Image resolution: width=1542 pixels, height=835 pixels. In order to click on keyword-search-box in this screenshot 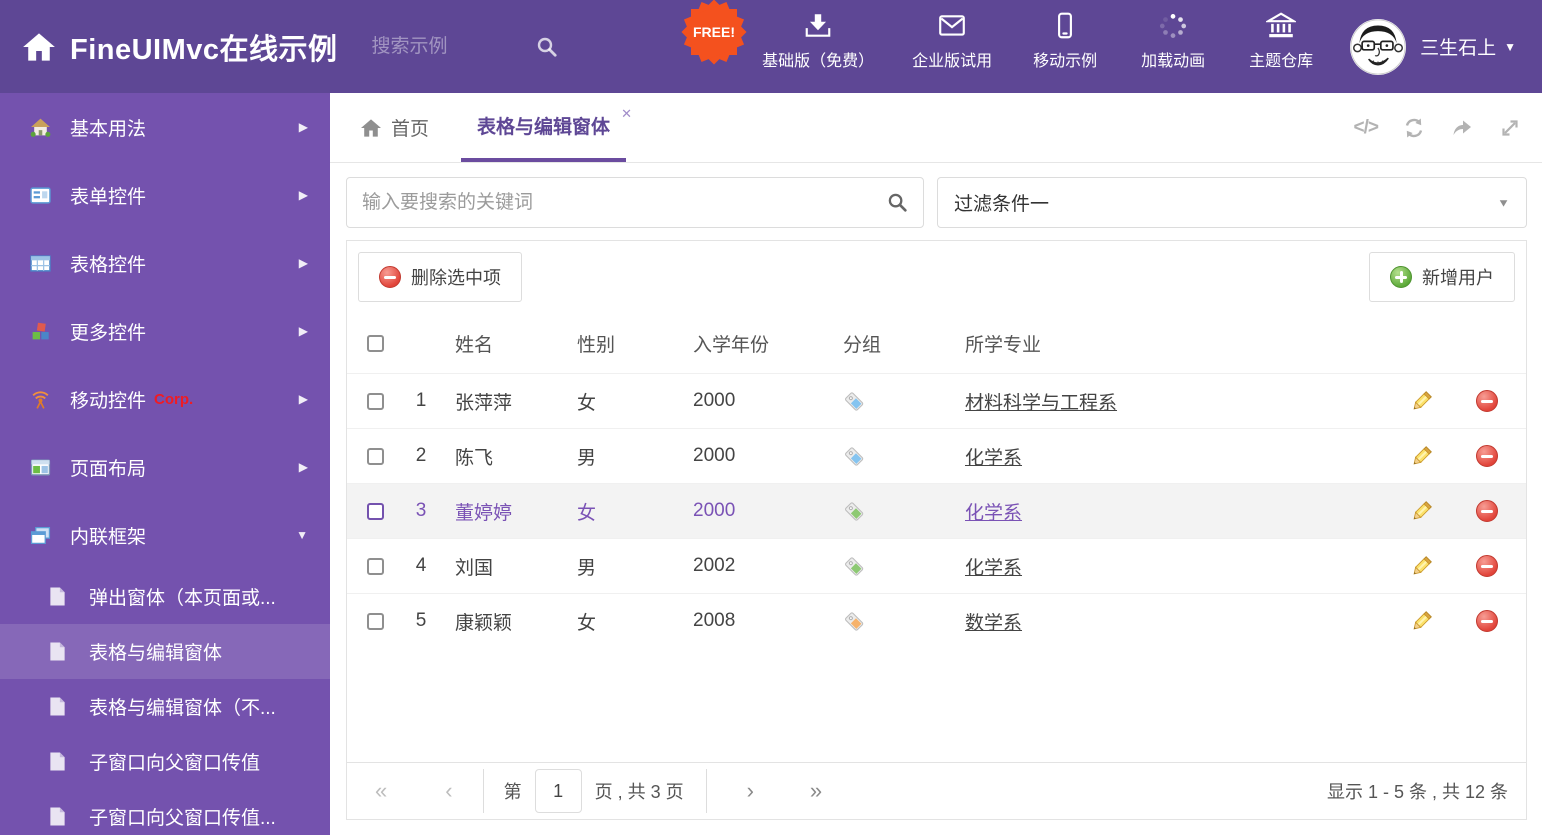, I will do `click(635, 202)`.